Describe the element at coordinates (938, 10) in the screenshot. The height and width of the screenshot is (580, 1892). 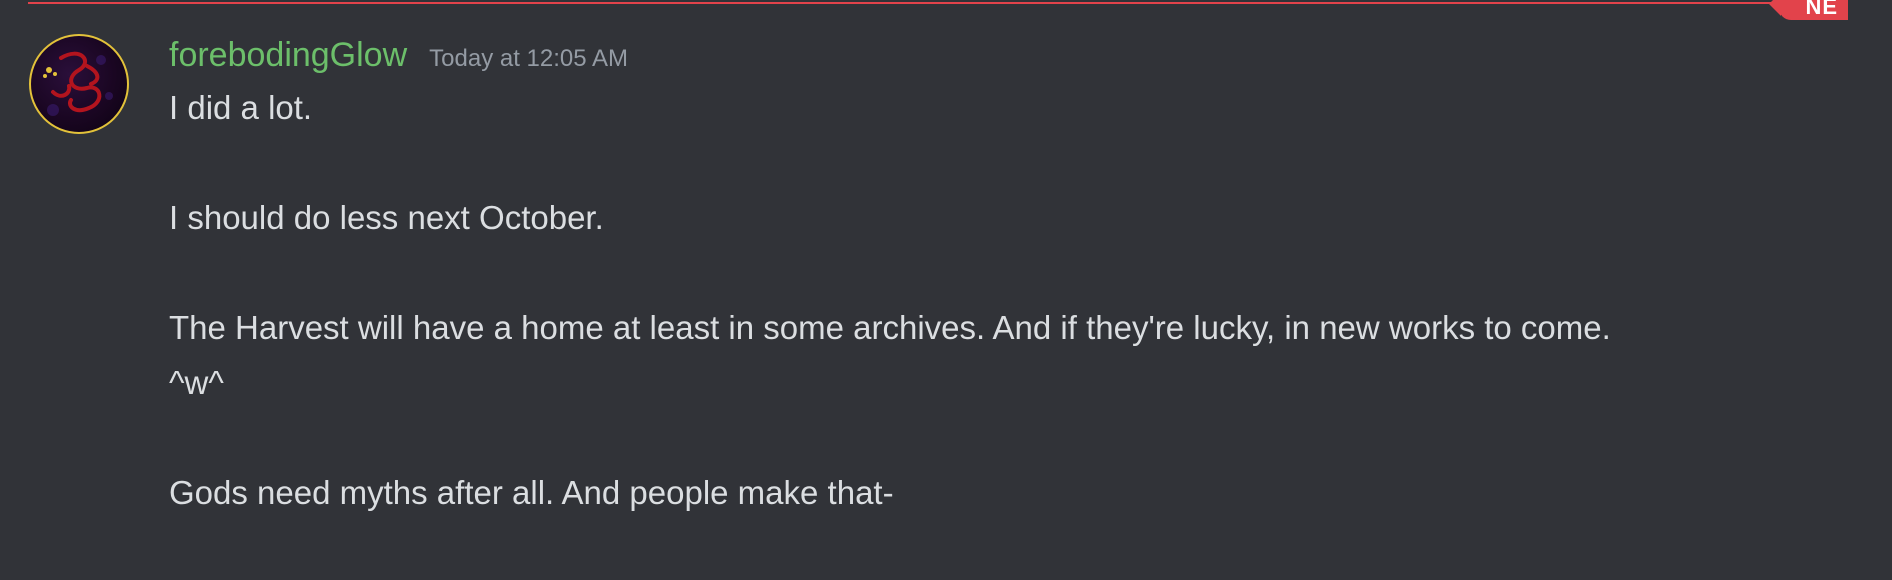
I see `new-messages-divider: NE` at that location.